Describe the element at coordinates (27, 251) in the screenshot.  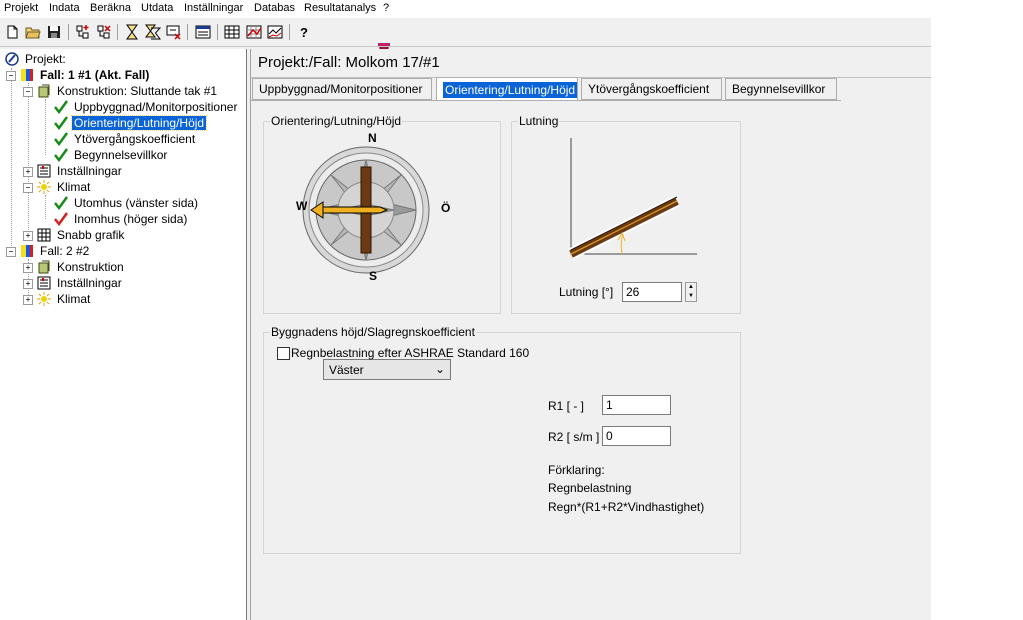
I see `case-icon` at that location.